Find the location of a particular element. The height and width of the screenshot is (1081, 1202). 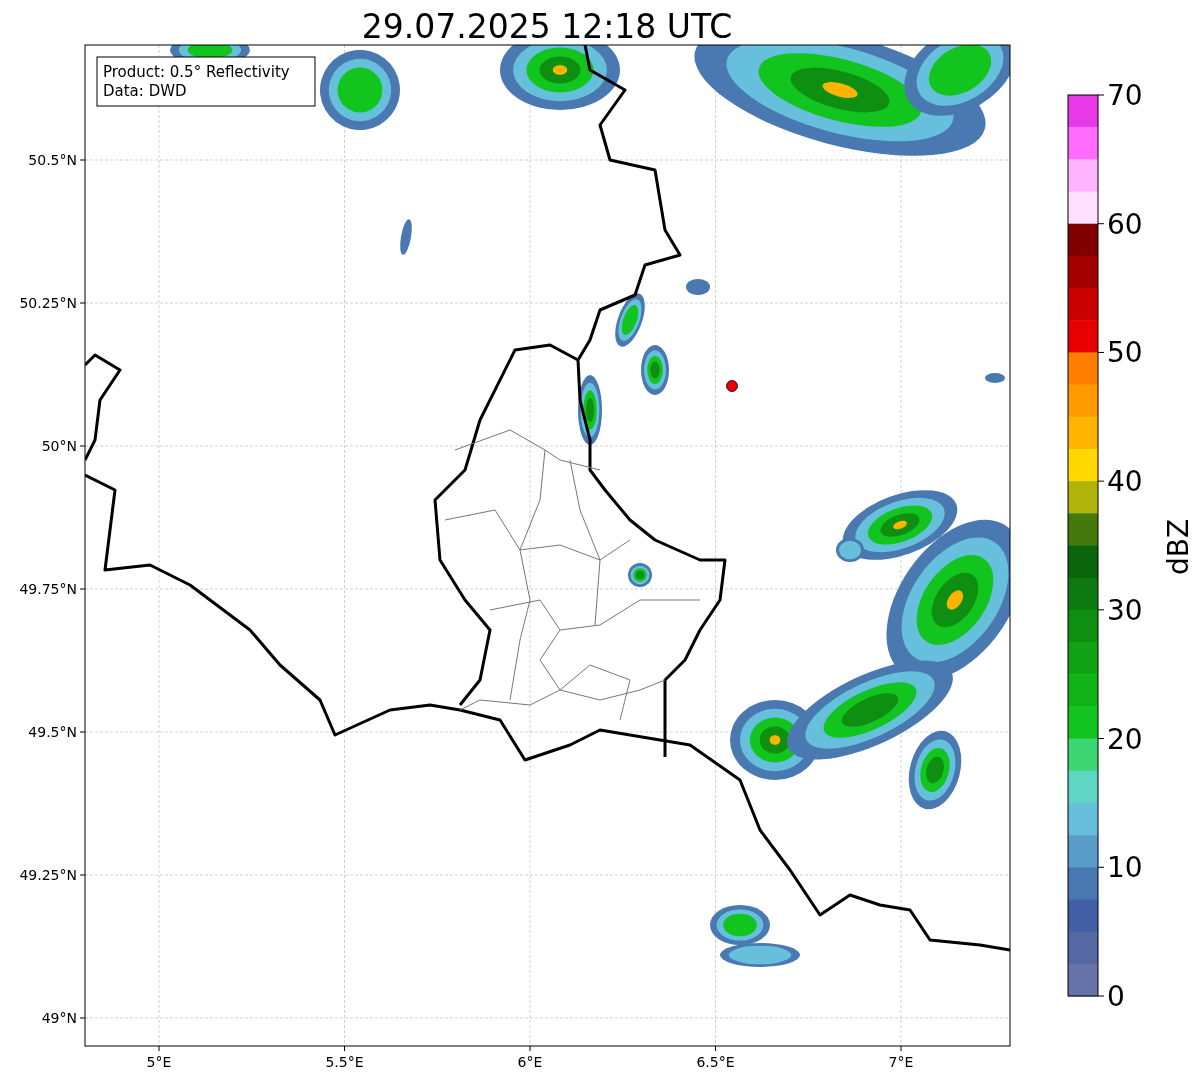

latitude-label: 49.75°N is located at coordinates (48, 589).